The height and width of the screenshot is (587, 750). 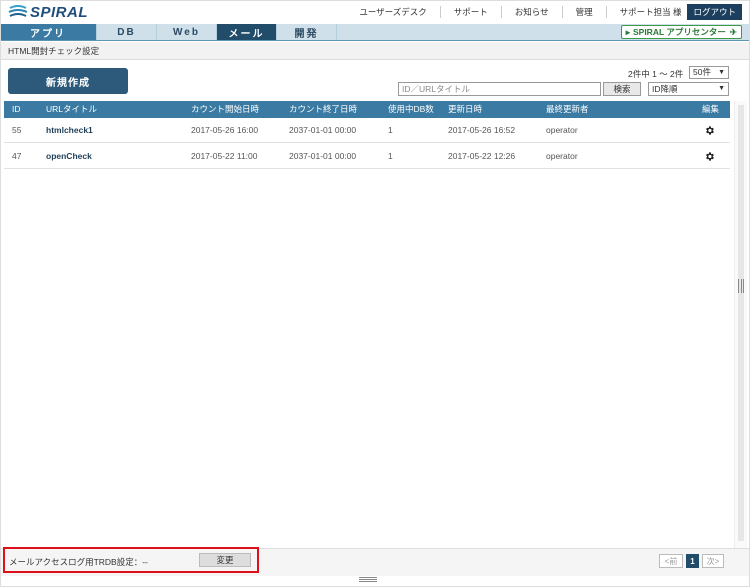 I want to click on main-nav: アプリ DB Web メール 開発 ▸ SPIRAL アプリセンター ✈, so click(x=375, y=32).